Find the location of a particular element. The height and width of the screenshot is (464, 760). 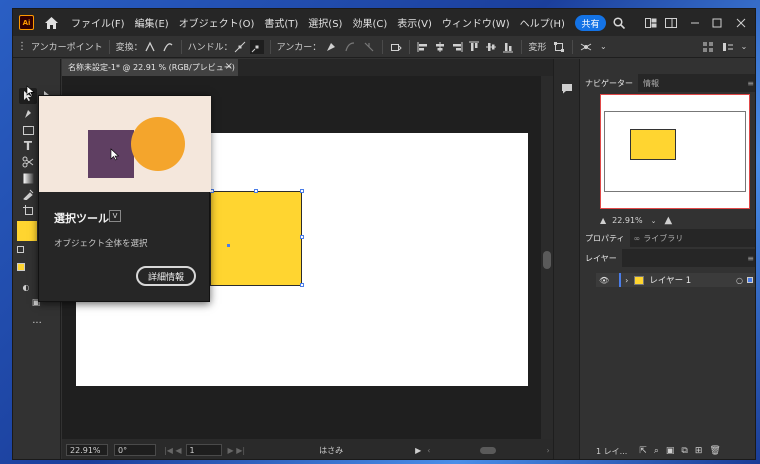

selected-rectangle is located at coordinates (256, 238).